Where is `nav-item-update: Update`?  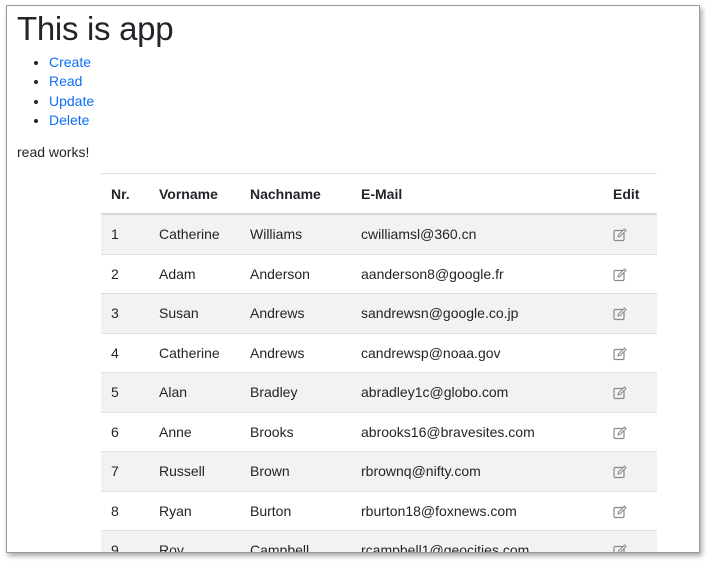 nav-item-update: Update is located at coordinates (71, 101).